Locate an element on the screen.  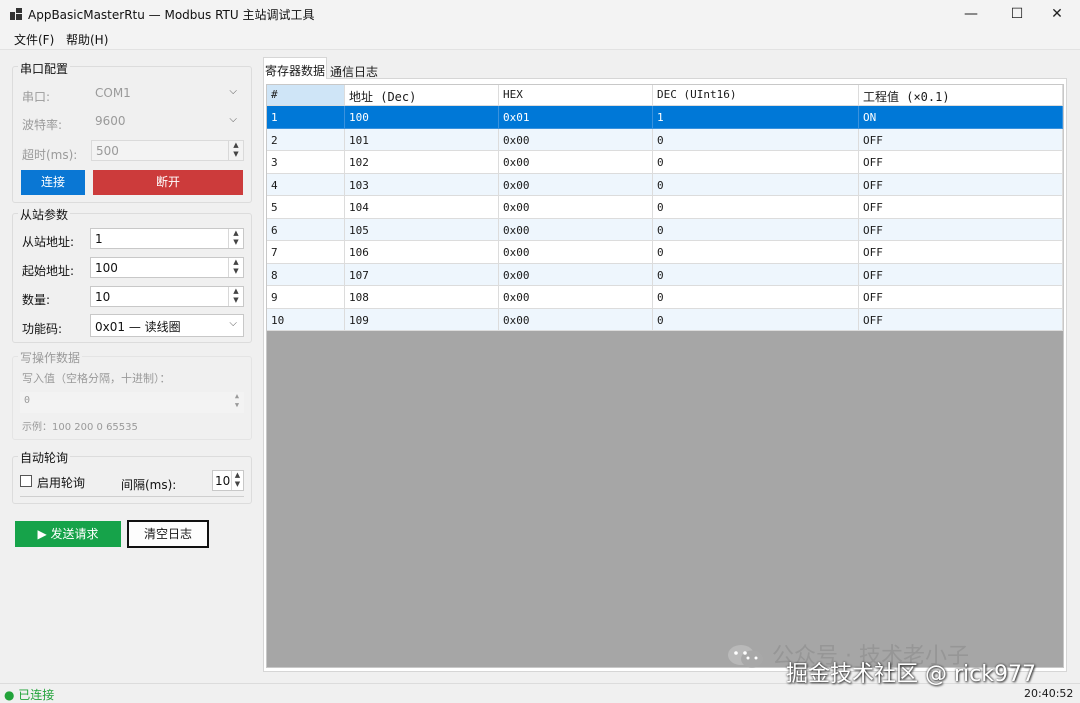
table-row: 6 105 0x00 0 OFF is located at coordinates (665, 229).